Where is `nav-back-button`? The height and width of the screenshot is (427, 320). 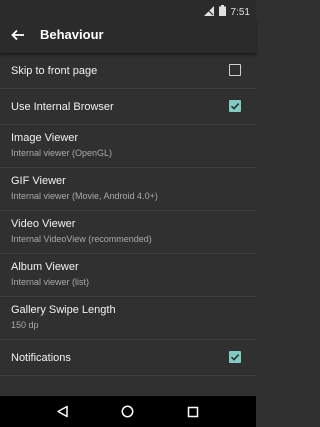 nav-back-button is located at coordinates (63, 412).